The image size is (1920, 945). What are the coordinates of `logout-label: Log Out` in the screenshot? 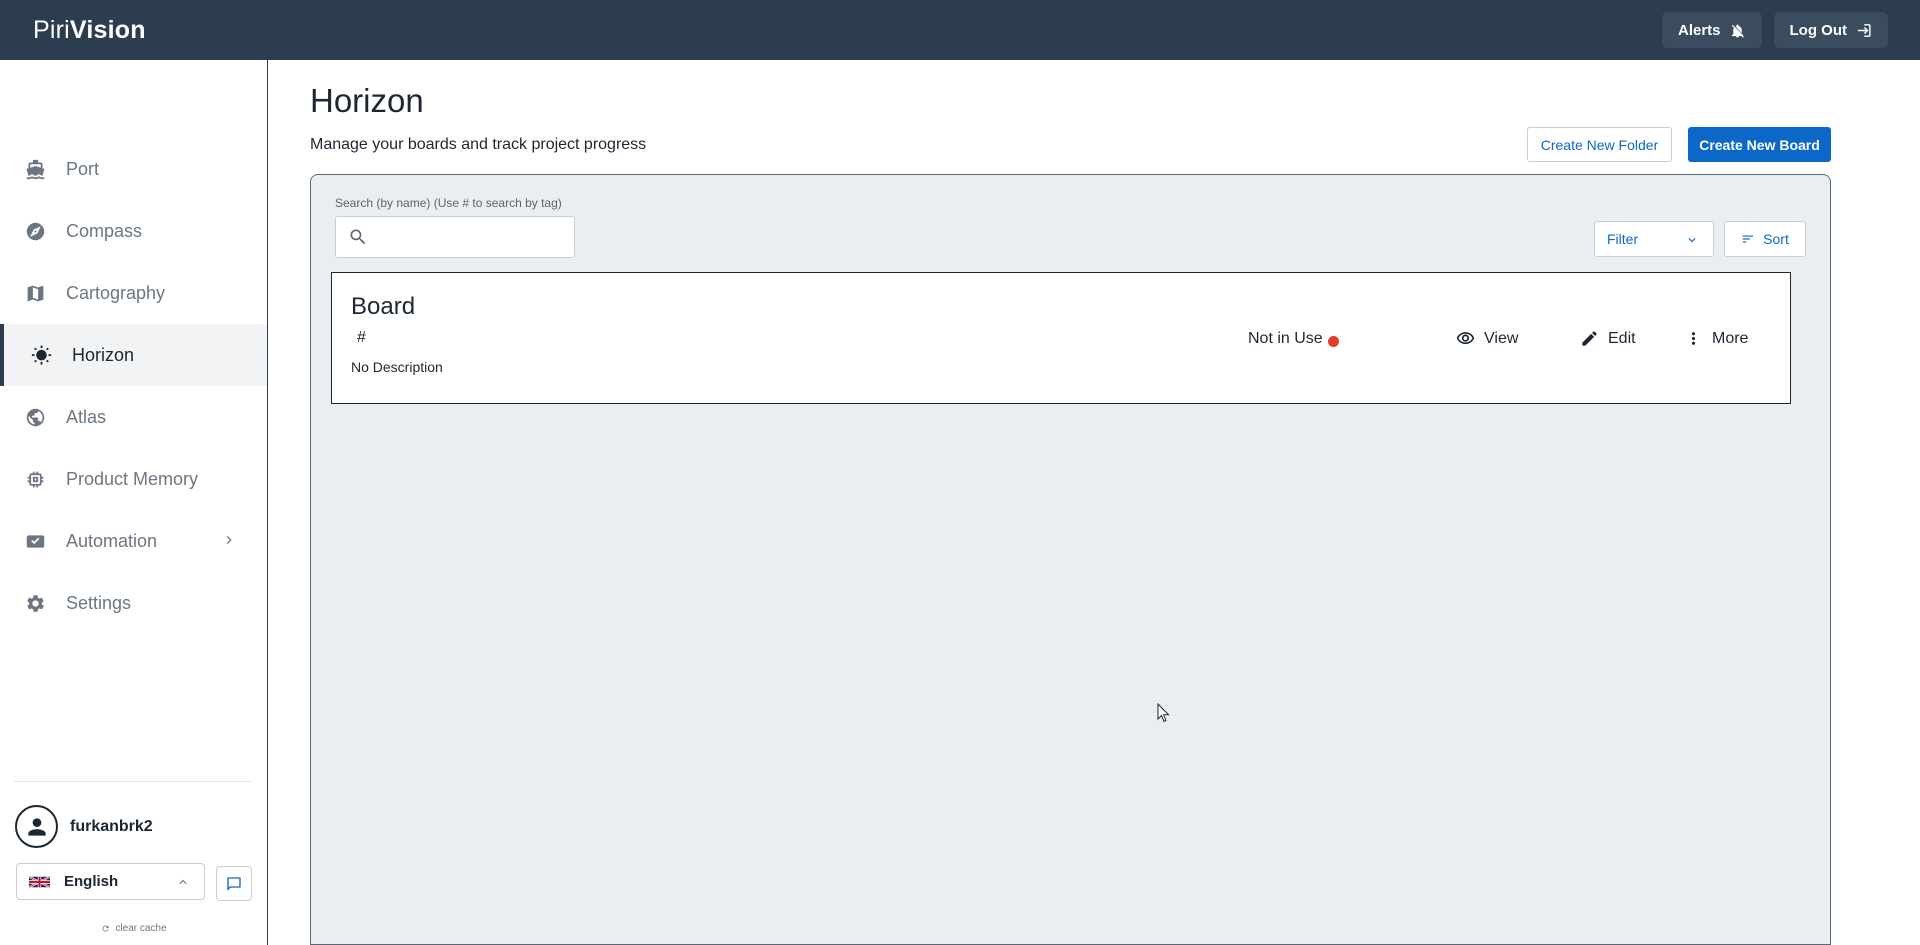 It's located at (1818, 30).